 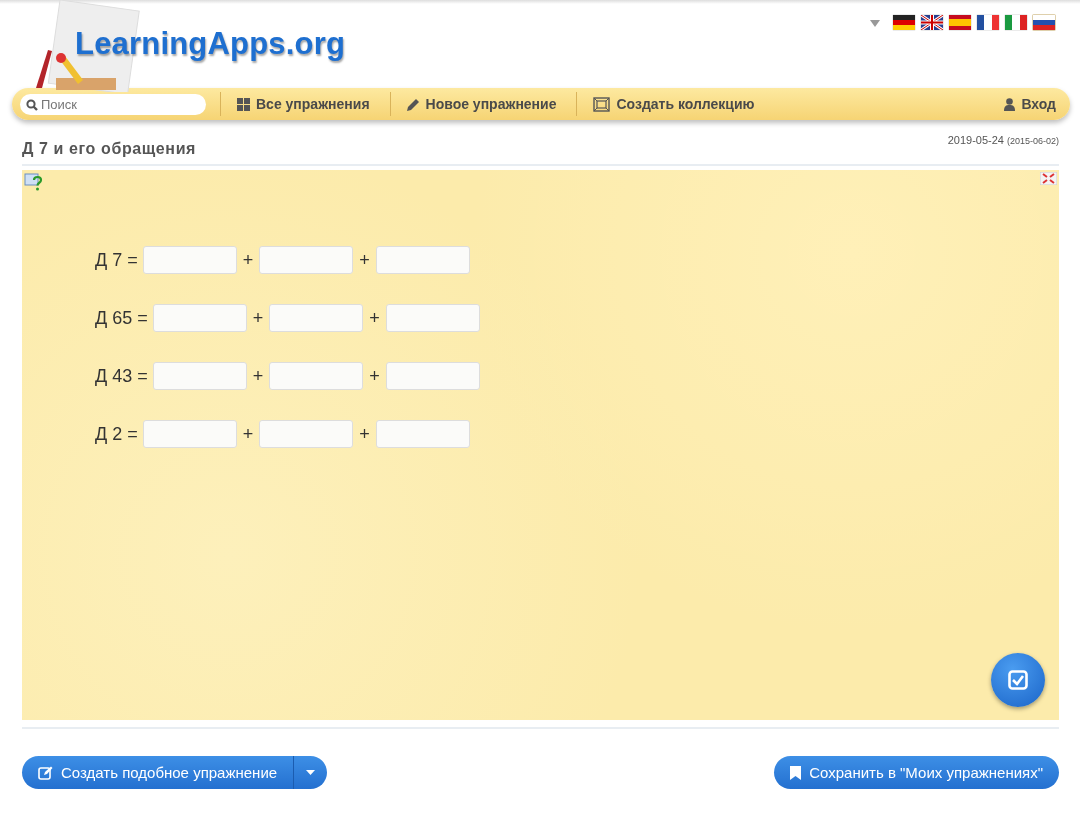 What do you see at coordinates (1048, 178) in the screenshot?
I see `fullscreen-icon` at bounding box center [1048, 178].